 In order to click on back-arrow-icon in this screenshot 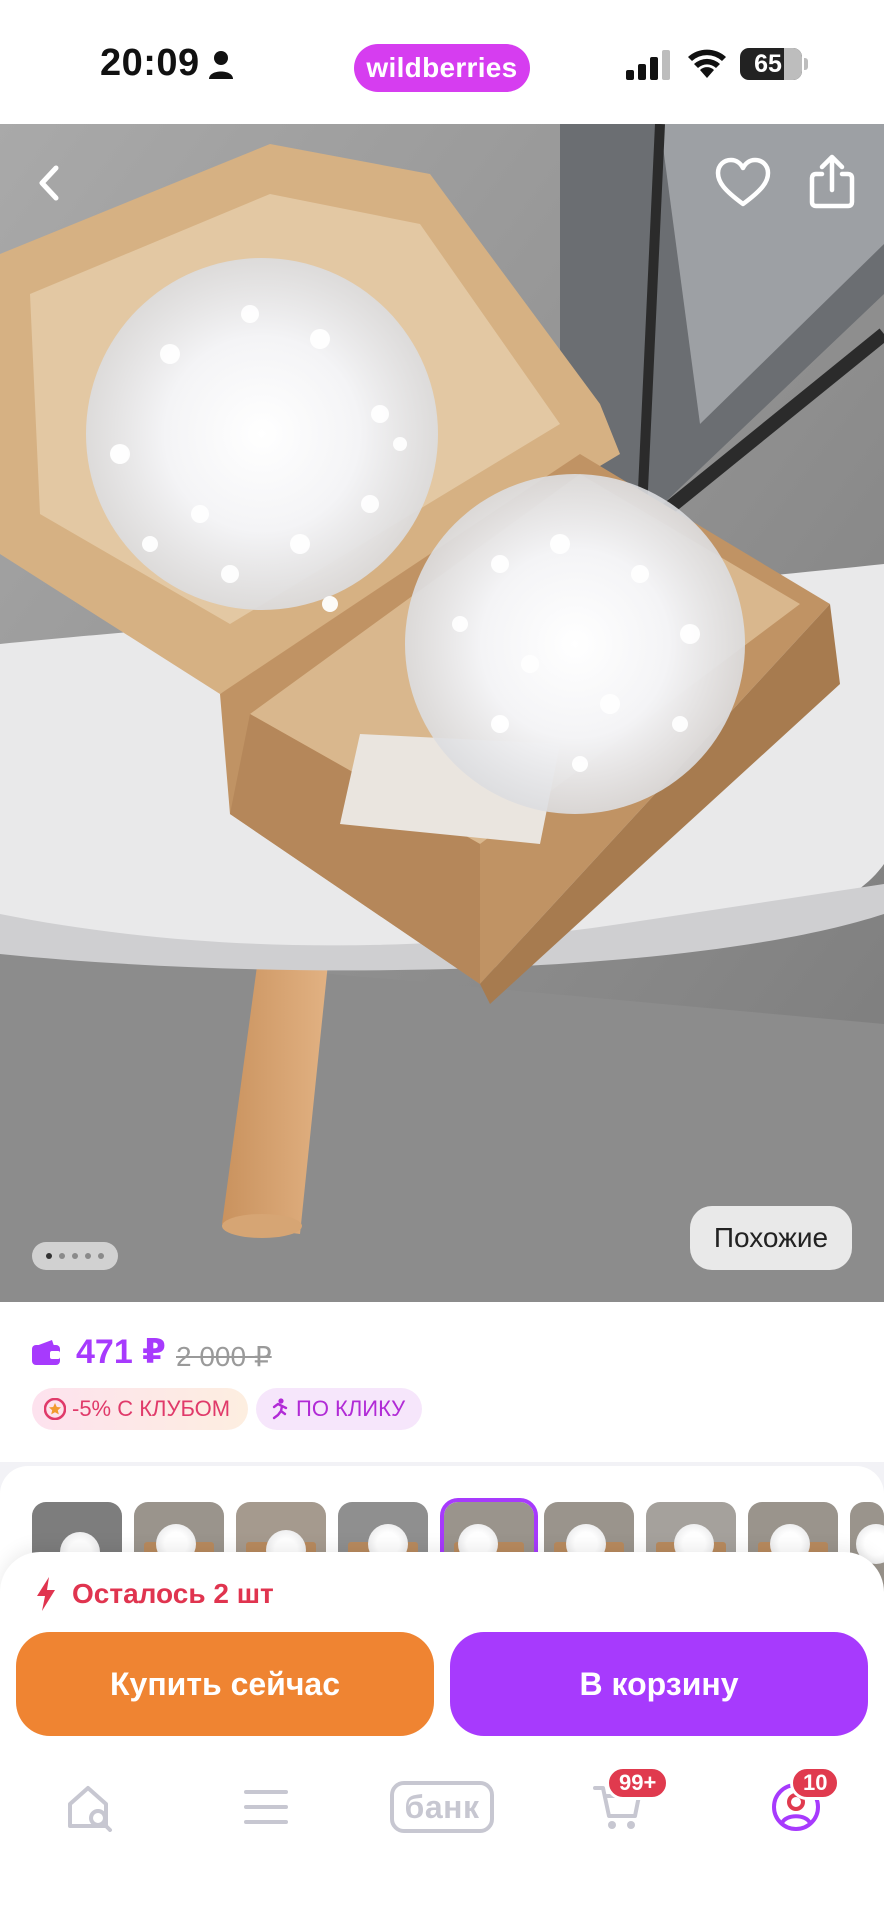, I will do `click(51, 183)`.